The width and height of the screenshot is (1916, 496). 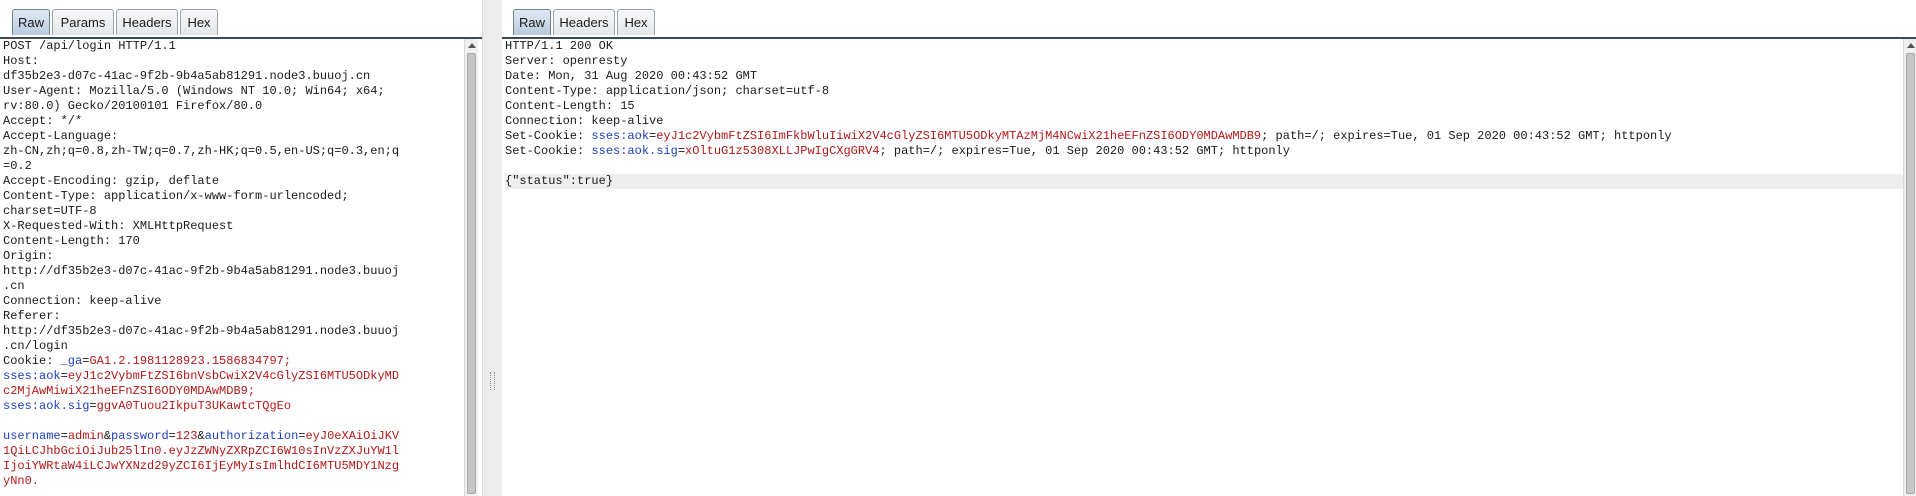 What do you see at coordinates (61, 136) in the screenshot?
I see `text-segment: Accept-Language:` at bounding box center [61, 136].